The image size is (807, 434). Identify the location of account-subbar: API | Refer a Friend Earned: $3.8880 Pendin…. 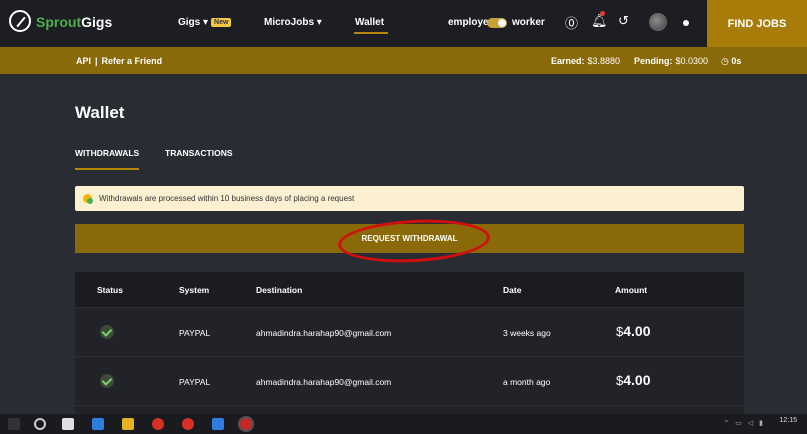
(403, 60).